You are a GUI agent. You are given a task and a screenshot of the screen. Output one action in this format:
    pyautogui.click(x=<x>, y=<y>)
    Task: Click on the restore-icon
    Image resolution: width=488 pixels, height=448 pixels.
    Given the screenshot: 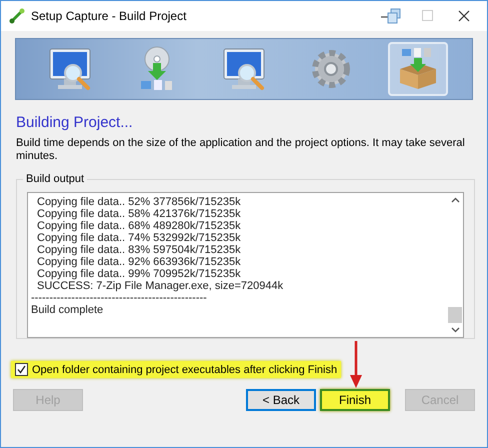 What is the action you would take?
    pyautogui.click(x=392, y=16)
    